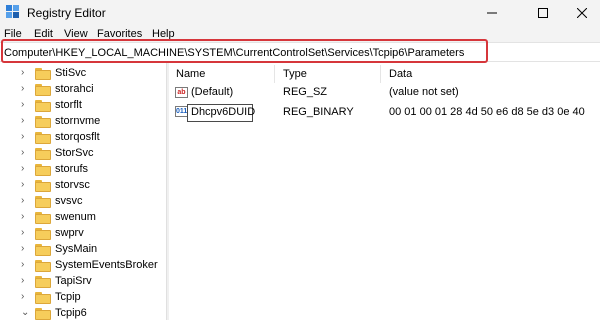 The width and height of the screenshot is (600, 320). I want to click on tree-item-label: swenum, so click(75, 217).